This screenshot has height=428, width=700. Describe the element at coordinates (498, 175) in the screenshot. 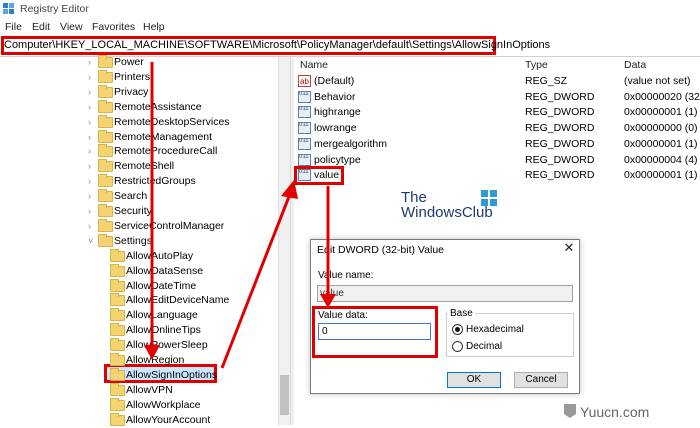

I see `value-row: 011 110valueREG_DWORD0x00000001 (1)` at that location.